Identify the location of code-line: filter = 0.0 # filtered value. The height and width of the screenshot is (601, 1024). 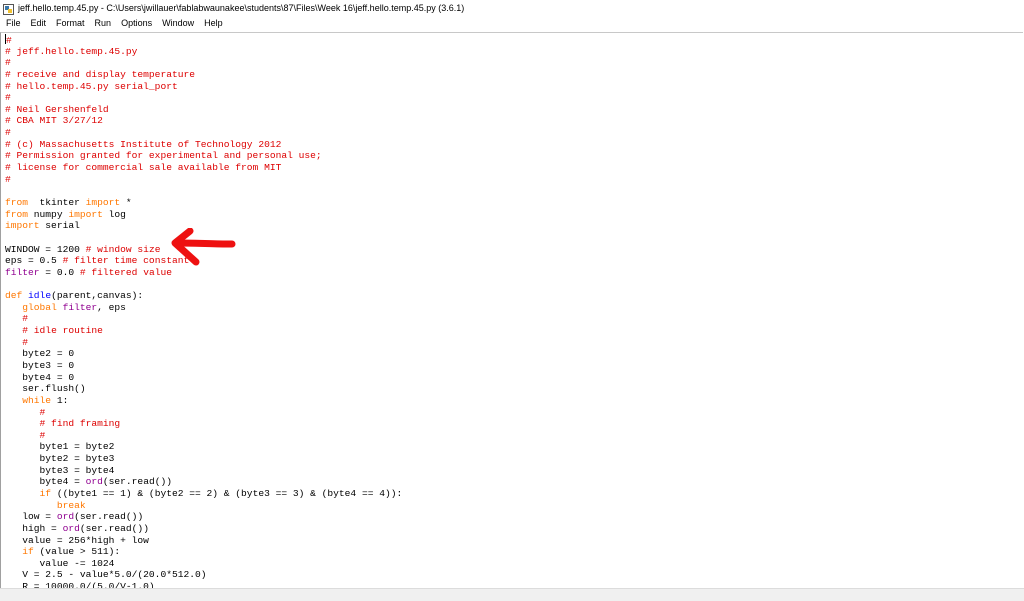
(203, 273).